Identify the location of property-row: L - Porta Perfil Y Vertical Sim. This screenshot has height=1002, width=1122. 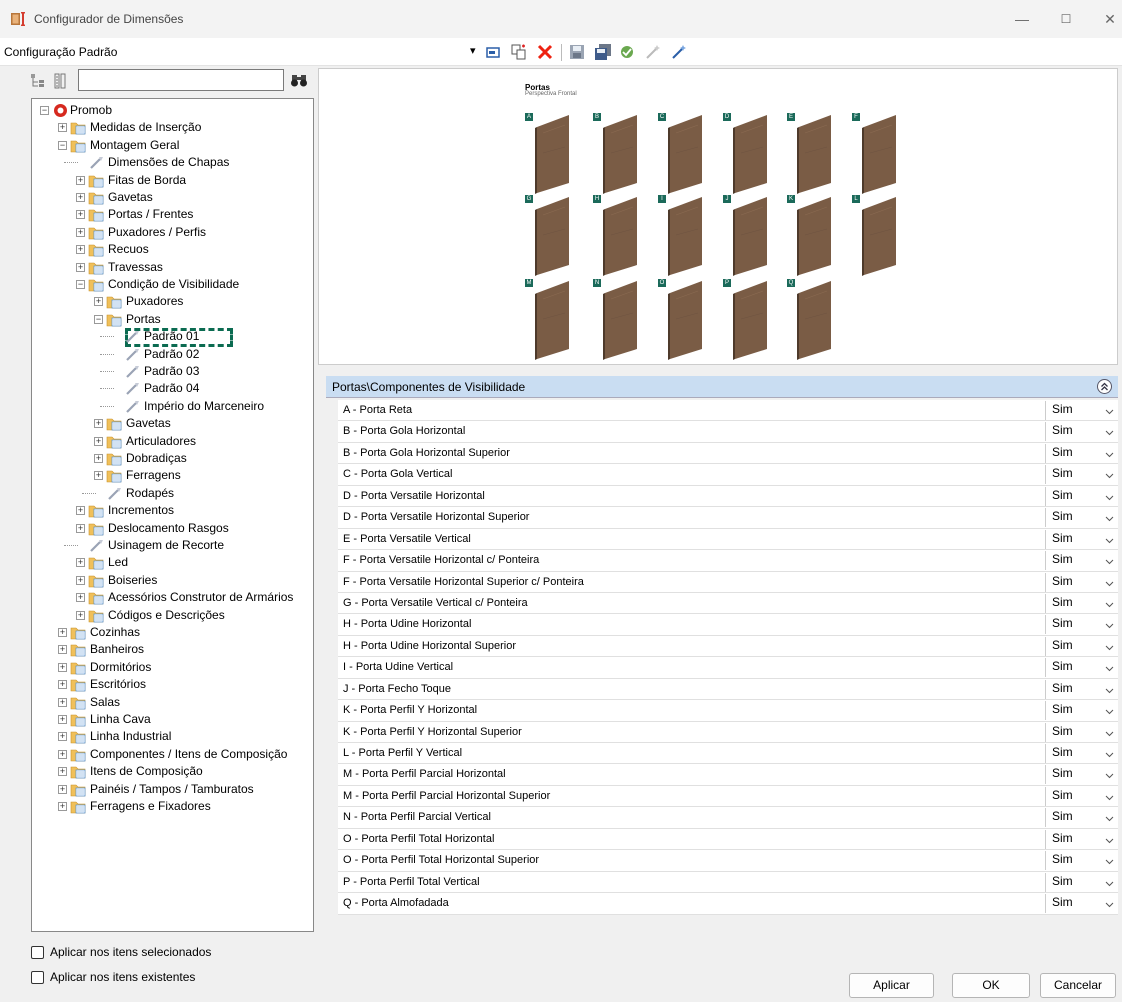
(728, 754).